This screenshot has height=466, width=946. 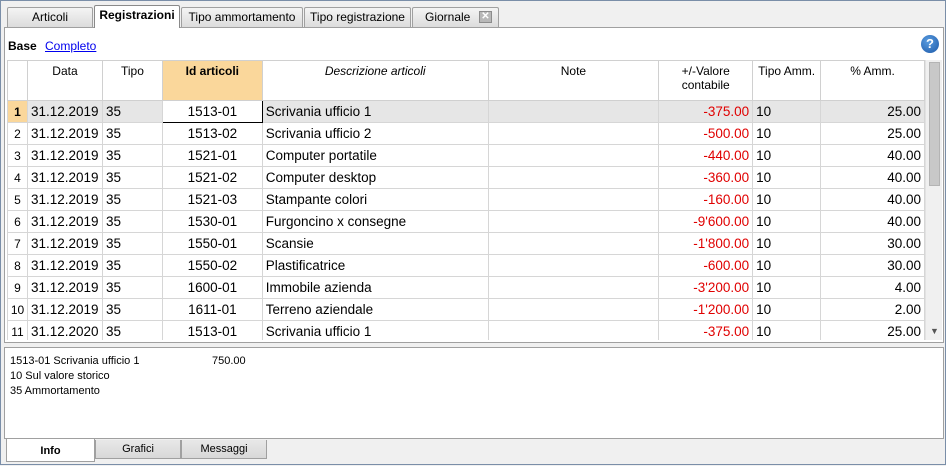 What do you see at coordinates (17, 221) in the screenshot?
I see `row-number-cell: 6` at bounding box center [17, 221].